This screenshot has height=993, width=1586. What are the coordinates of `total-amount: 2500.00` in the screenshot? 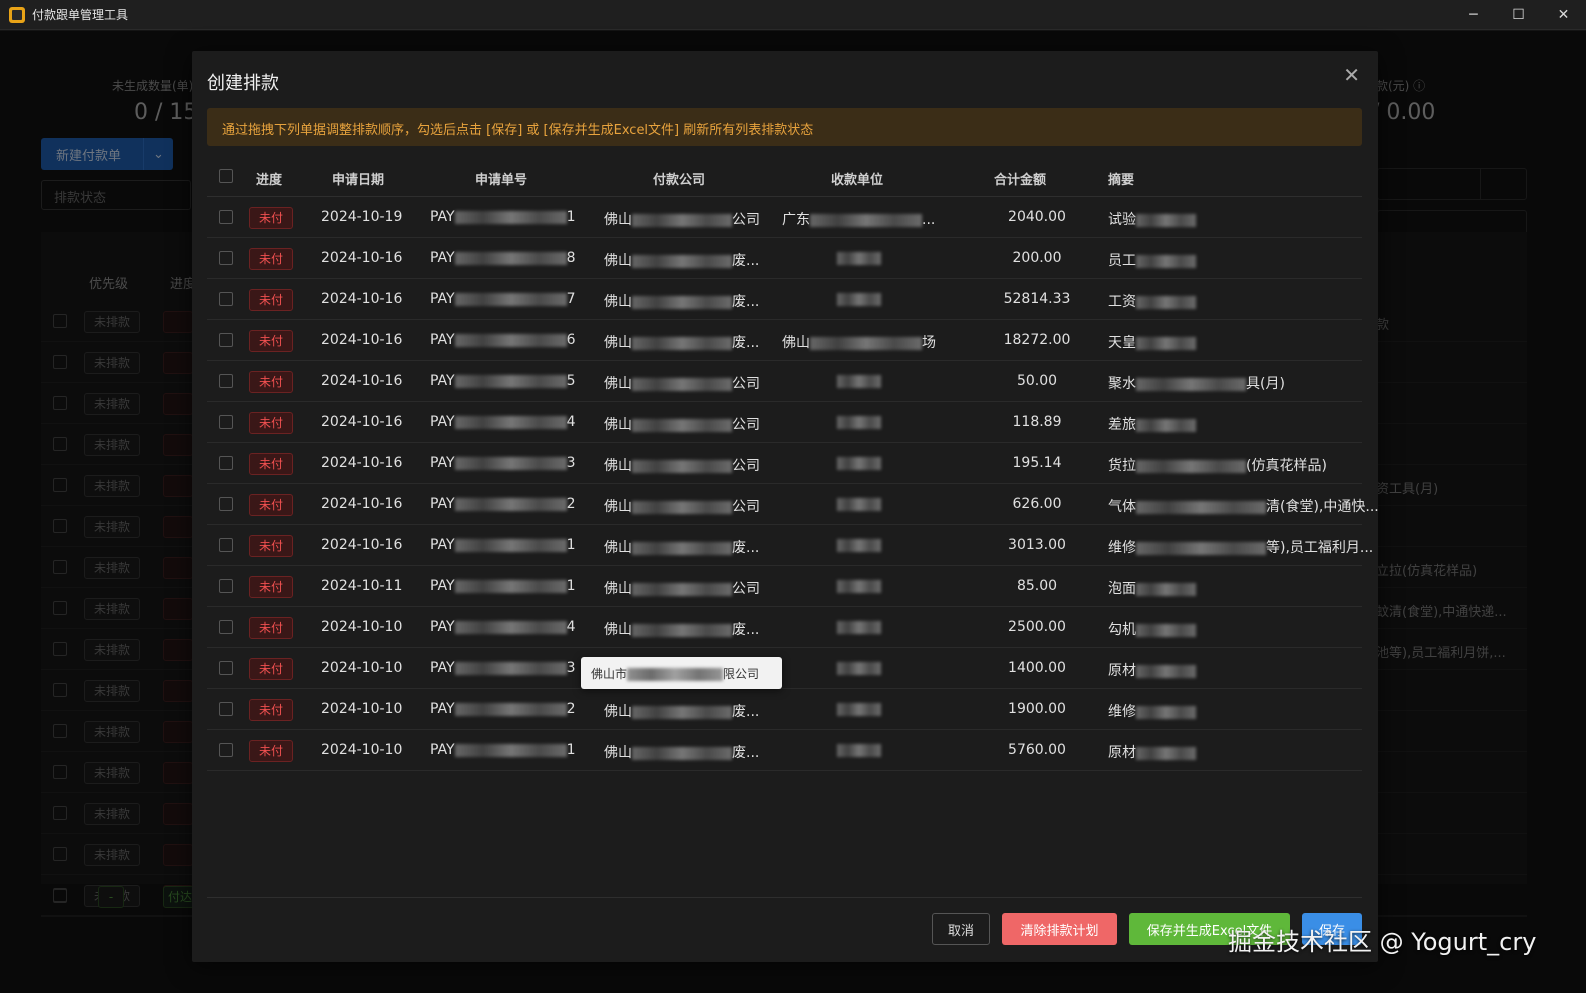 It's located at (1037, 627).